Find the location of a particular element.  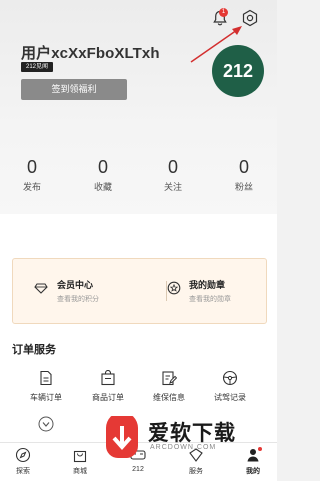

order-item-testdrive: 试驾记录 is located at coordinates (230, 386).